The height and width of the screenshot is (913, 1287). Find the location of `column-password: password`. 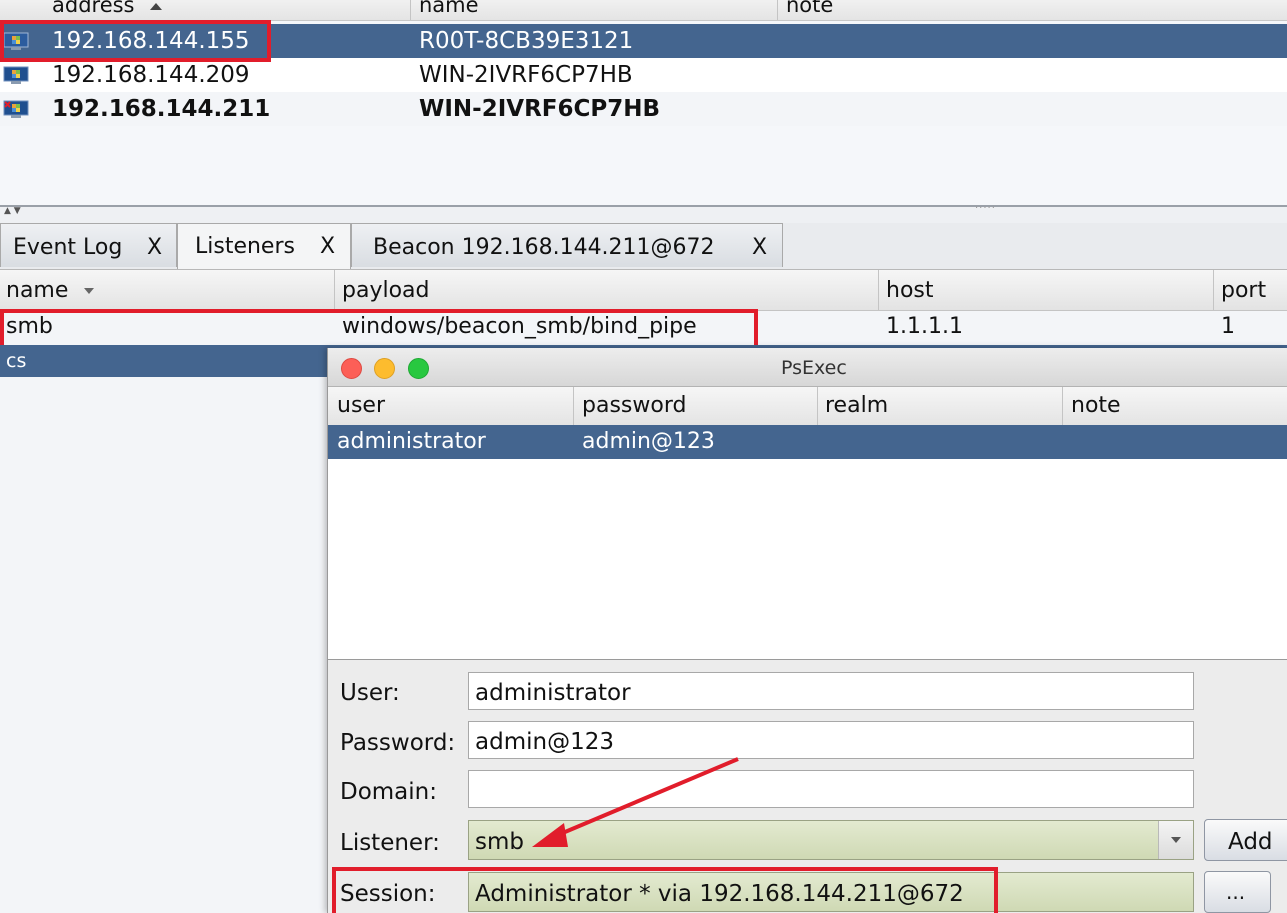

column-password: password is located at coordinates (634, 406).